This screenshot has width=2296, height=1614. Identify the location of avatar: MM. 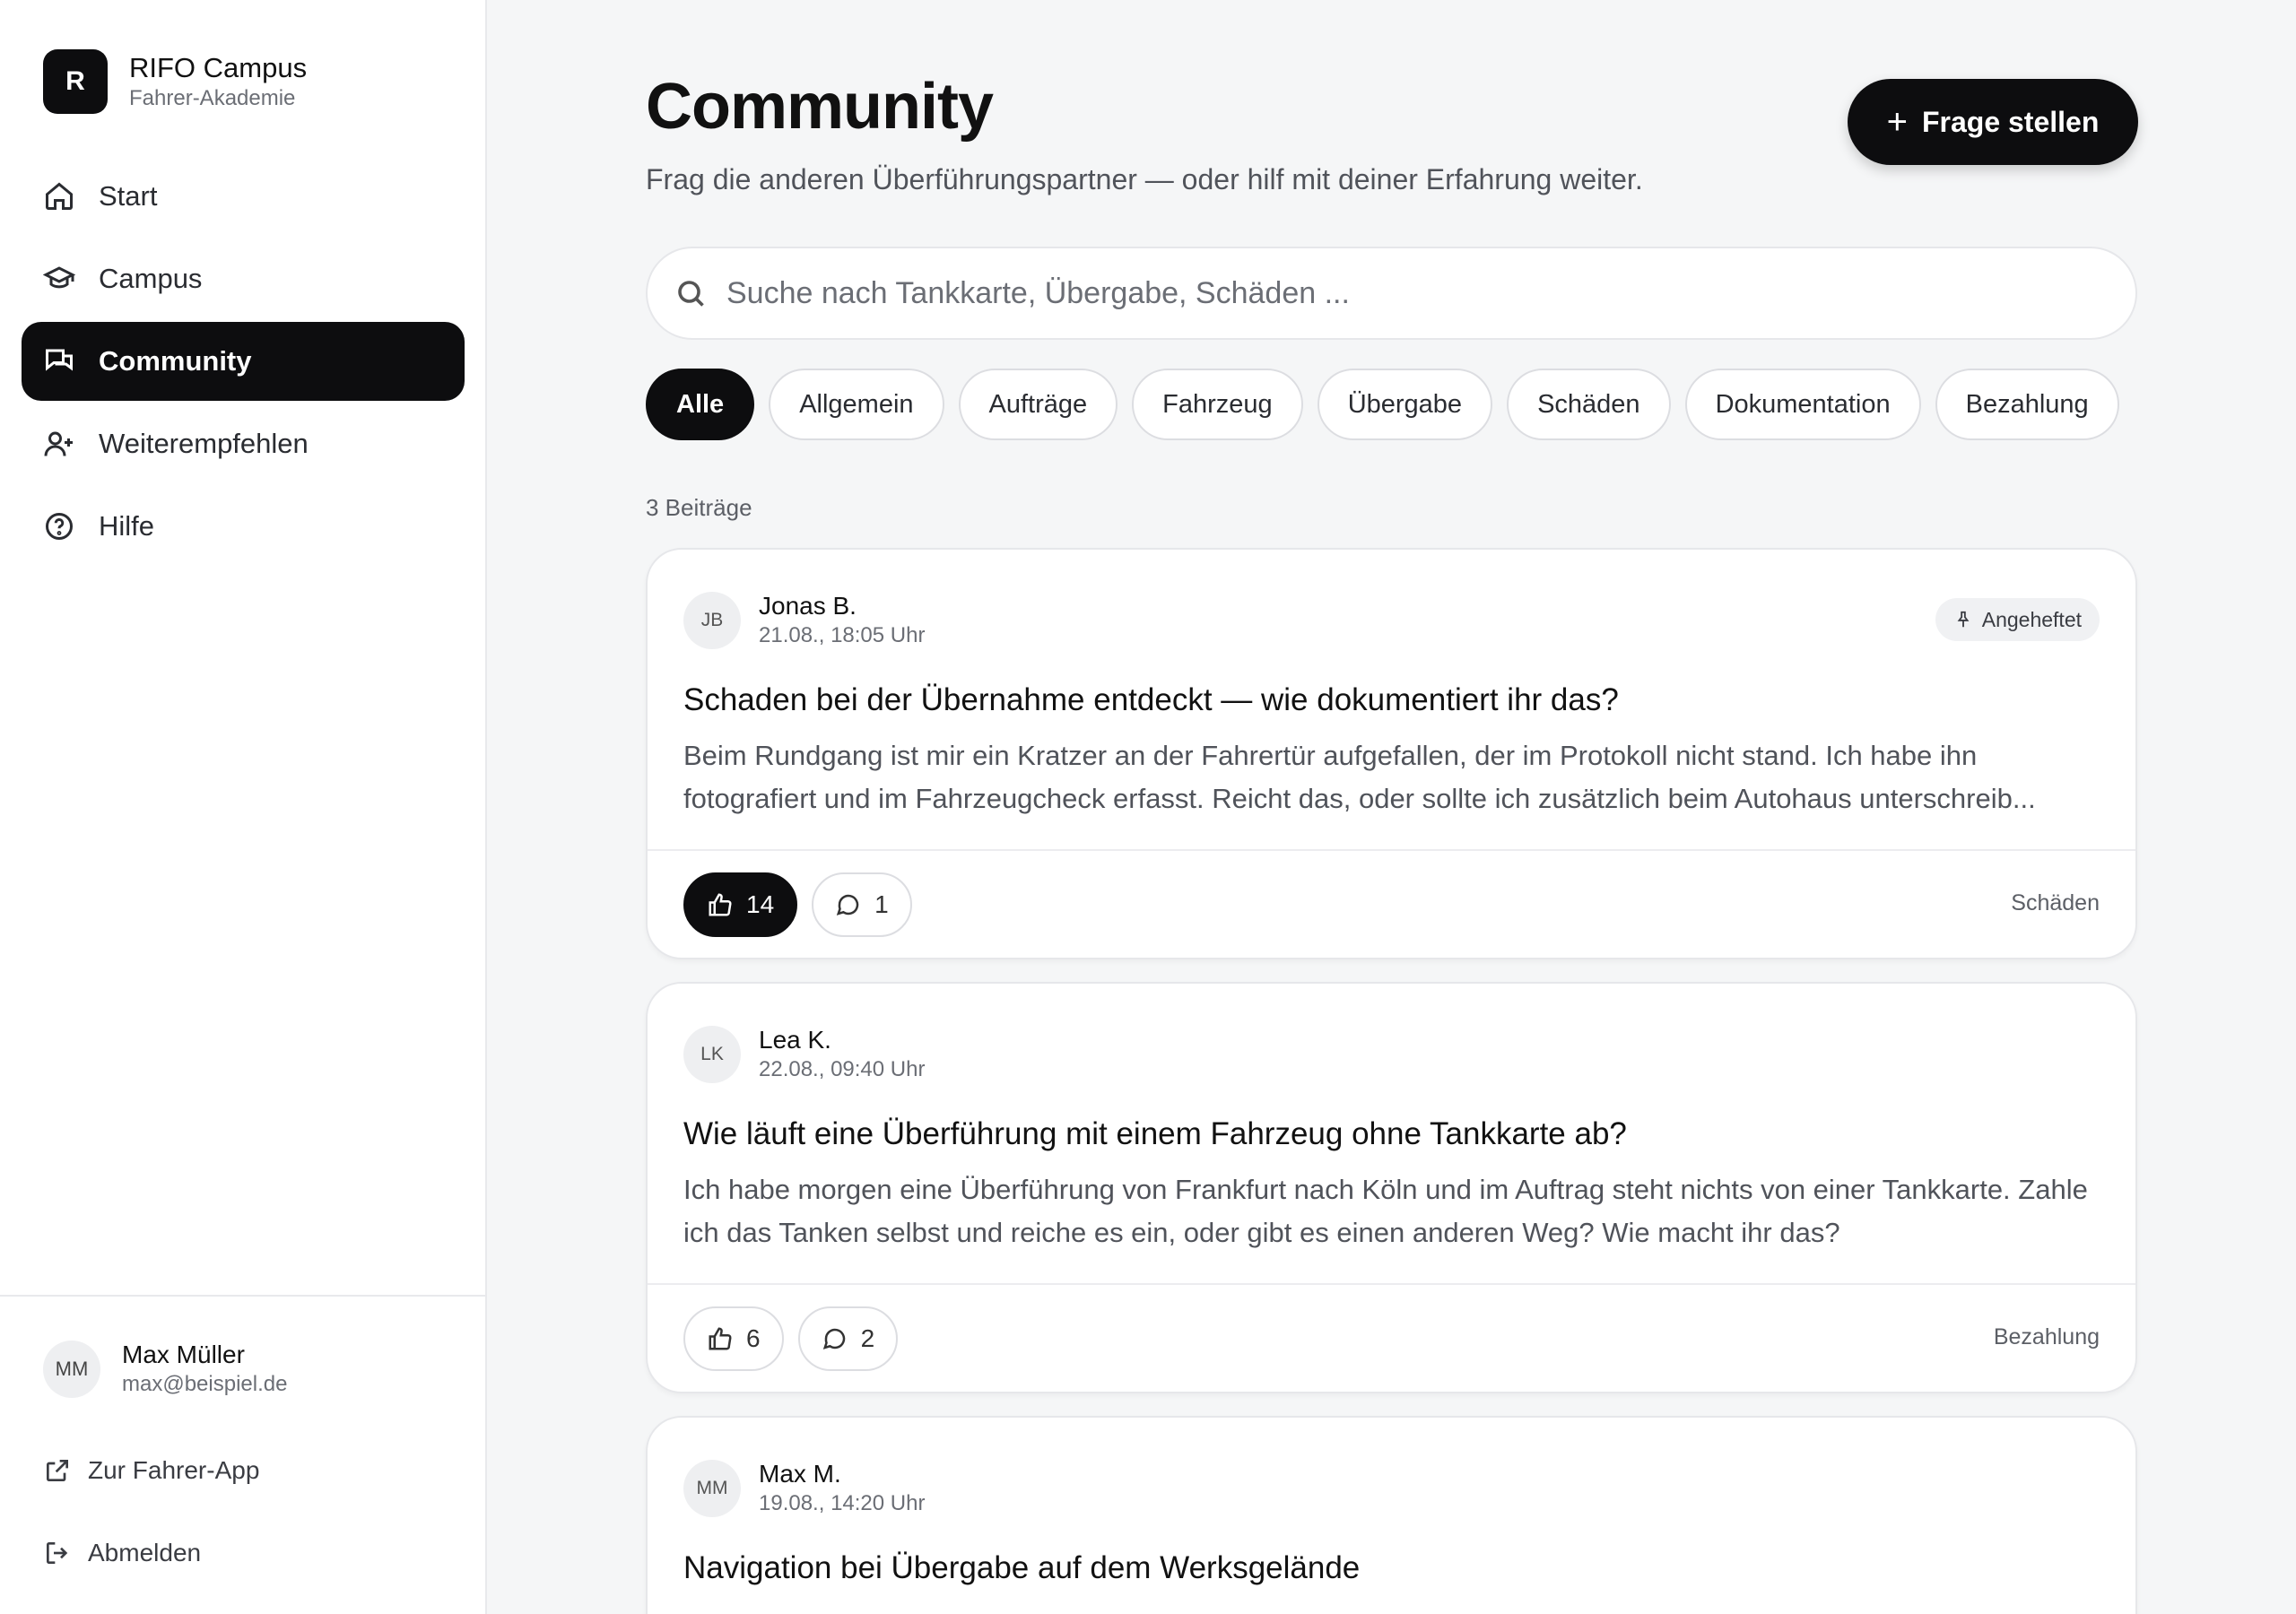
(71, 1369).